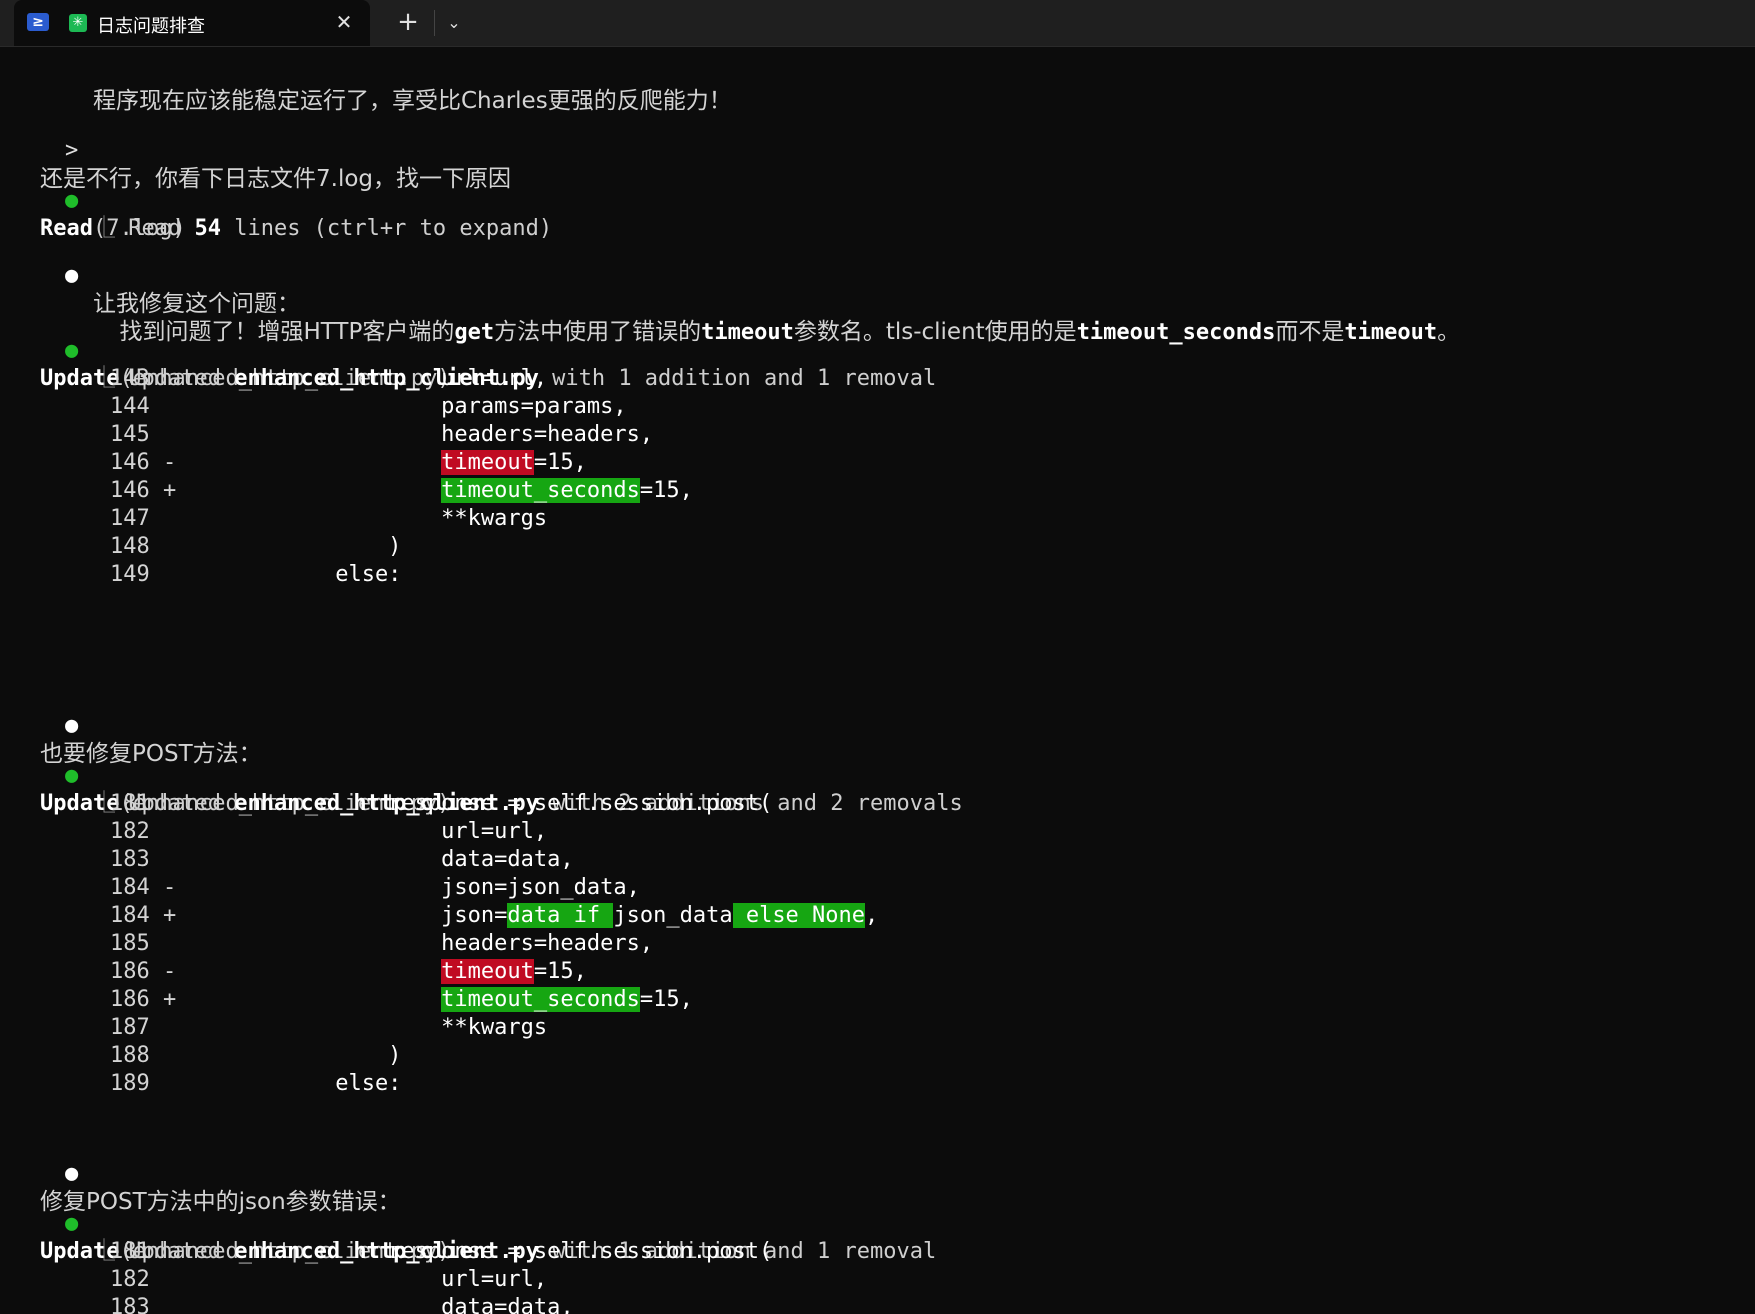 The image size is (1755, 1314). Describe the element at coordinates (296, 214) in the screenshot. I see `tool-result-read: ⎿ Read 54 lines (ctrl+r to expand)` at that location.